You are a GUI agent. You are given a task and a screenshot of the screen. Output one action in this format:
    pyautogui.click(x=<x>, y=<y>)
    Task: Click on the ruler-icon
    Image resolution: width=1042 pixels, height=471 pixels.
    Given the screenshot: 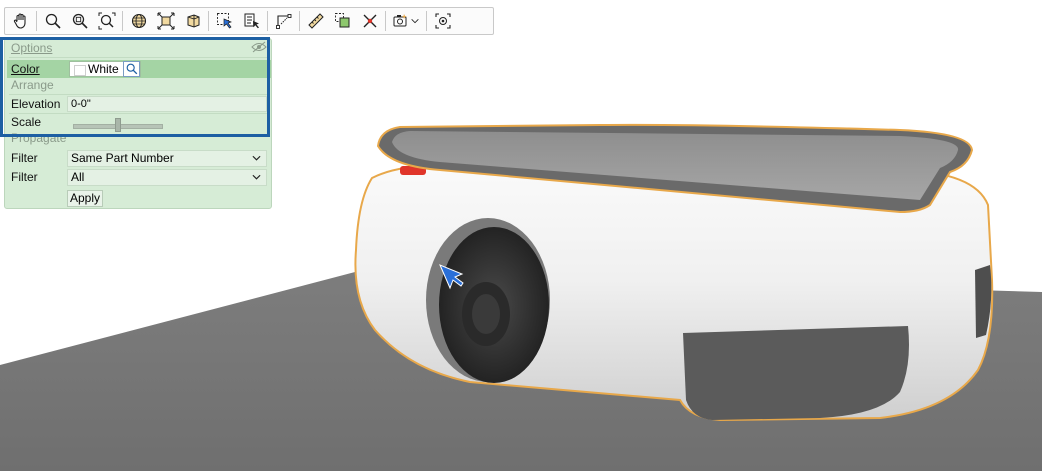 What is the action you would take?
    pyautogui.click(x=315, y=21)
    